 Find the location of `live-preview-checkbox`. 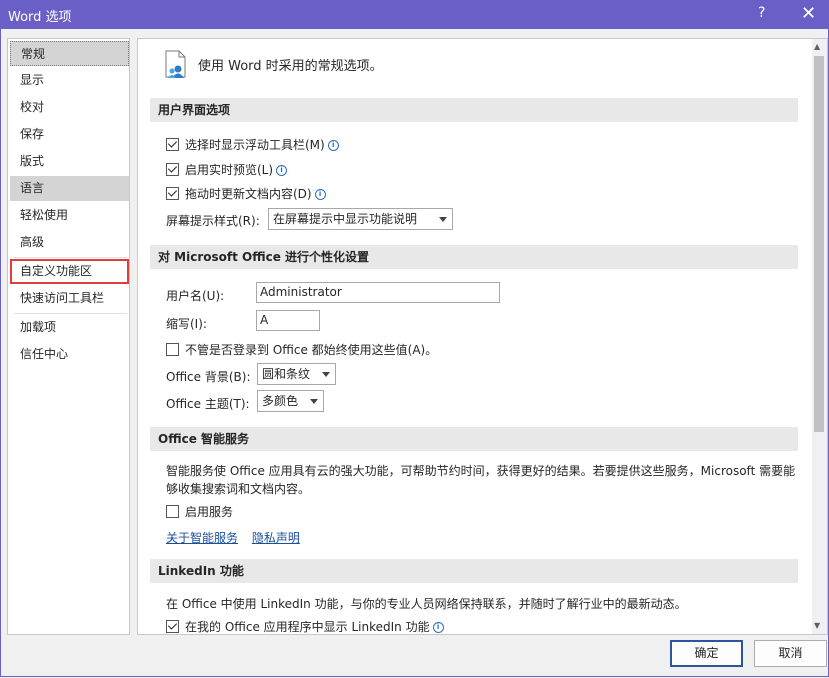

live-preview-checkbox is located at coordinates (172, 169).